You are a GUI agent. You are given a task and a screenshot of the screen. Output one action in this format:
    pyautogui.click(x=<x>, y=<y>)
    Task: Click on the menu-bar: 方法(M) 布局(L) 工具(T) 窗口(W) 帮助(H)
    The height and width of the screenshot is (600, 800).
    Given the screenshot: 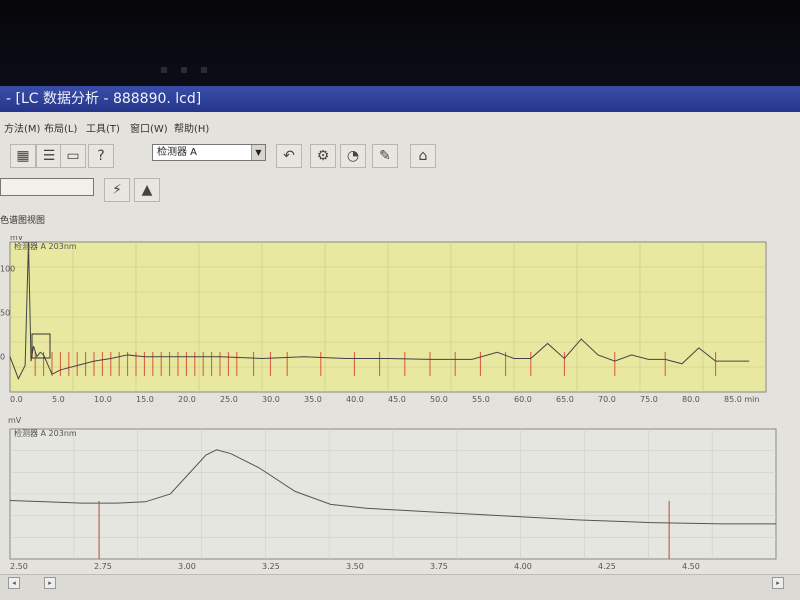 What is the action you would take?
    pyautogui.click(x=400, y=126)
    